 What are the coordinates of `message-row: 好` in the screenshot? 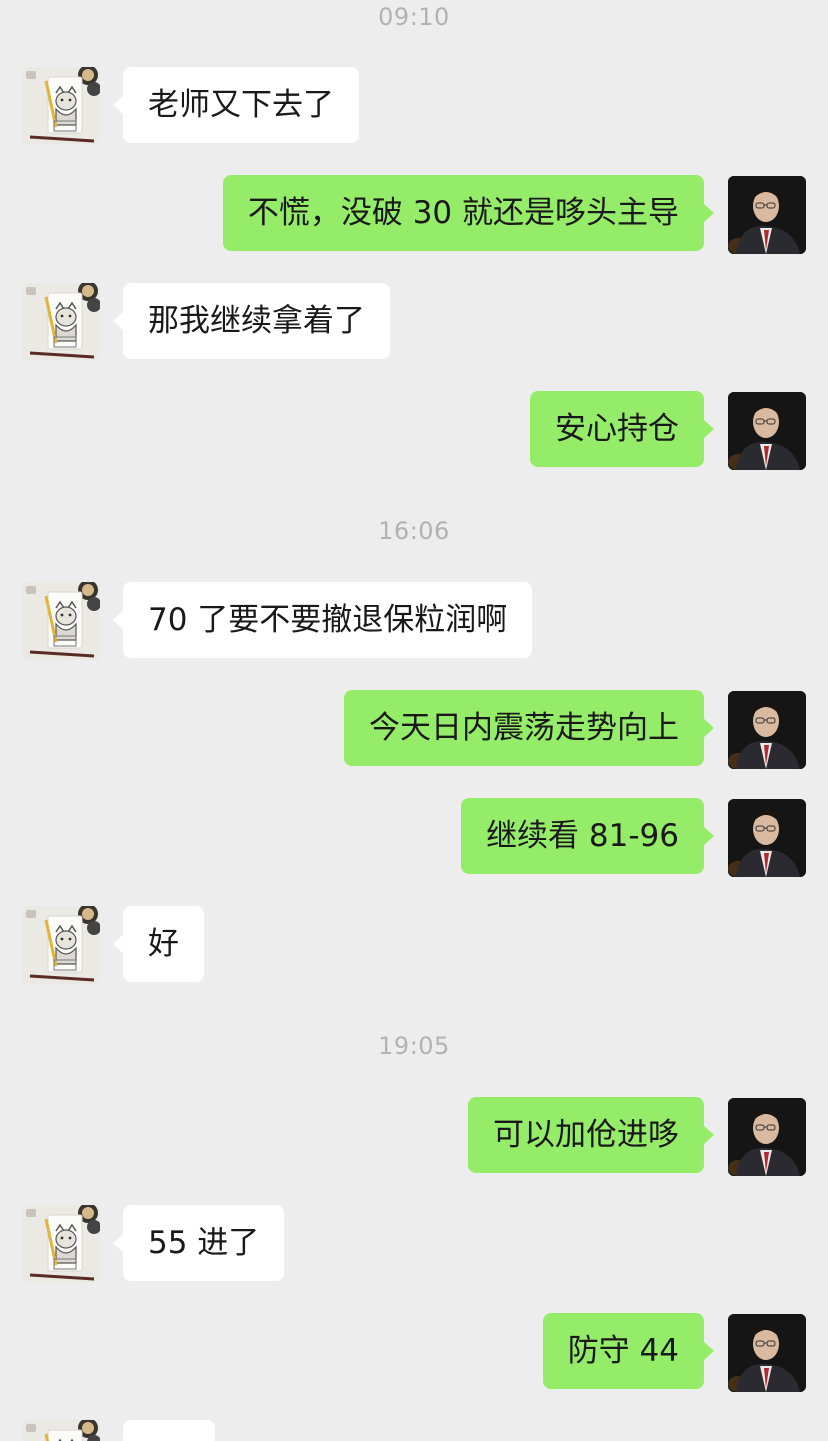 It's located at (414, 945).